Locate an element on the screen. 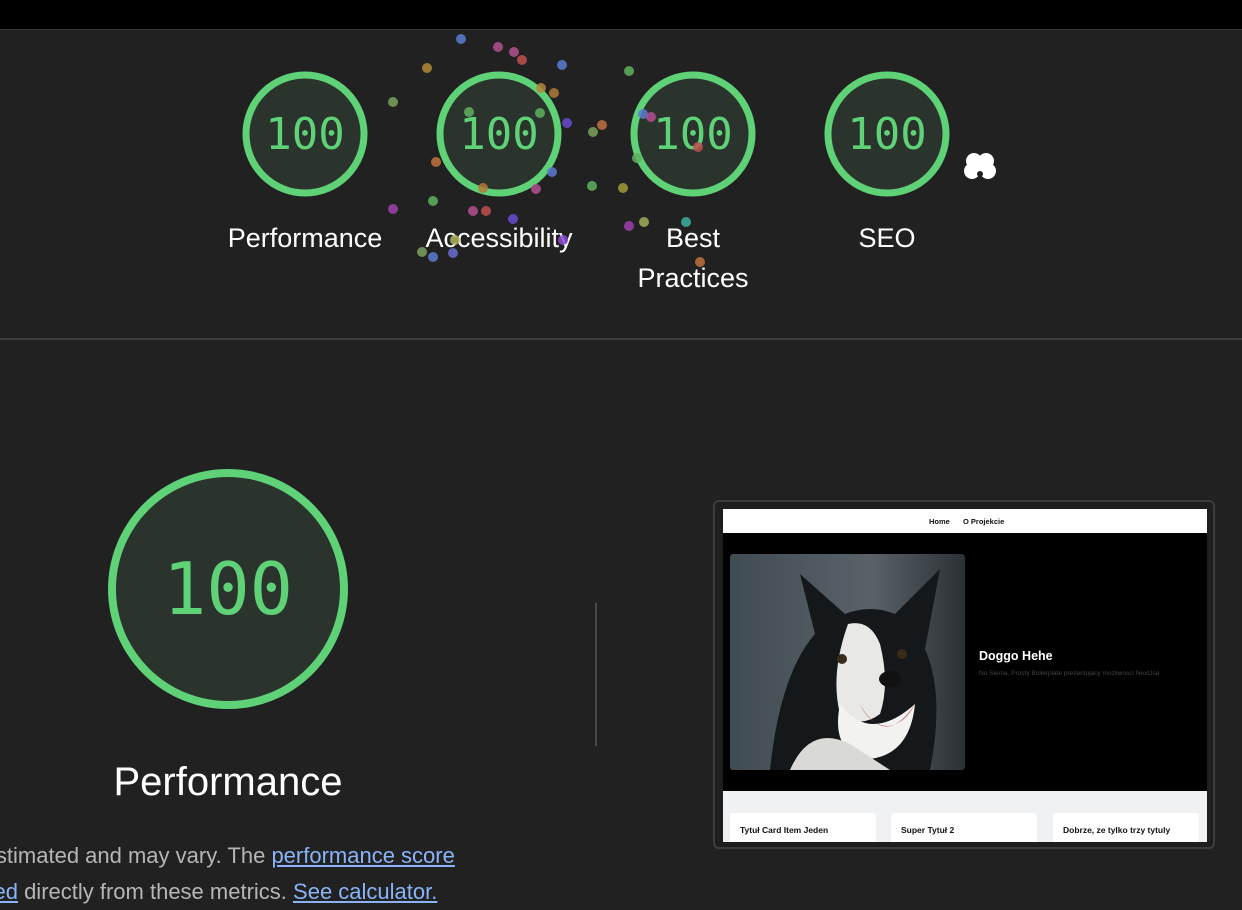 The width and height of the screenshot is (1242, 910). preview-card: Dobrze, ze tylko trzy tytuly is located at coordinates (1126, 827).